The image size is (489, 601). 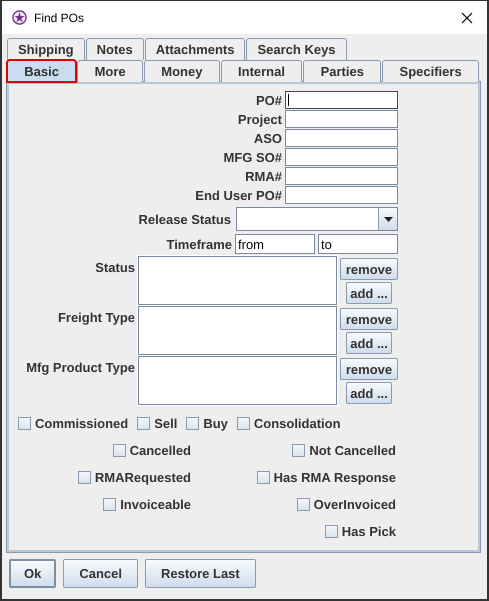 What do you see at coordinates (73, 423) in the screenshot?
I see `checkbox: Commissioned` at bounding box center [73, 423].